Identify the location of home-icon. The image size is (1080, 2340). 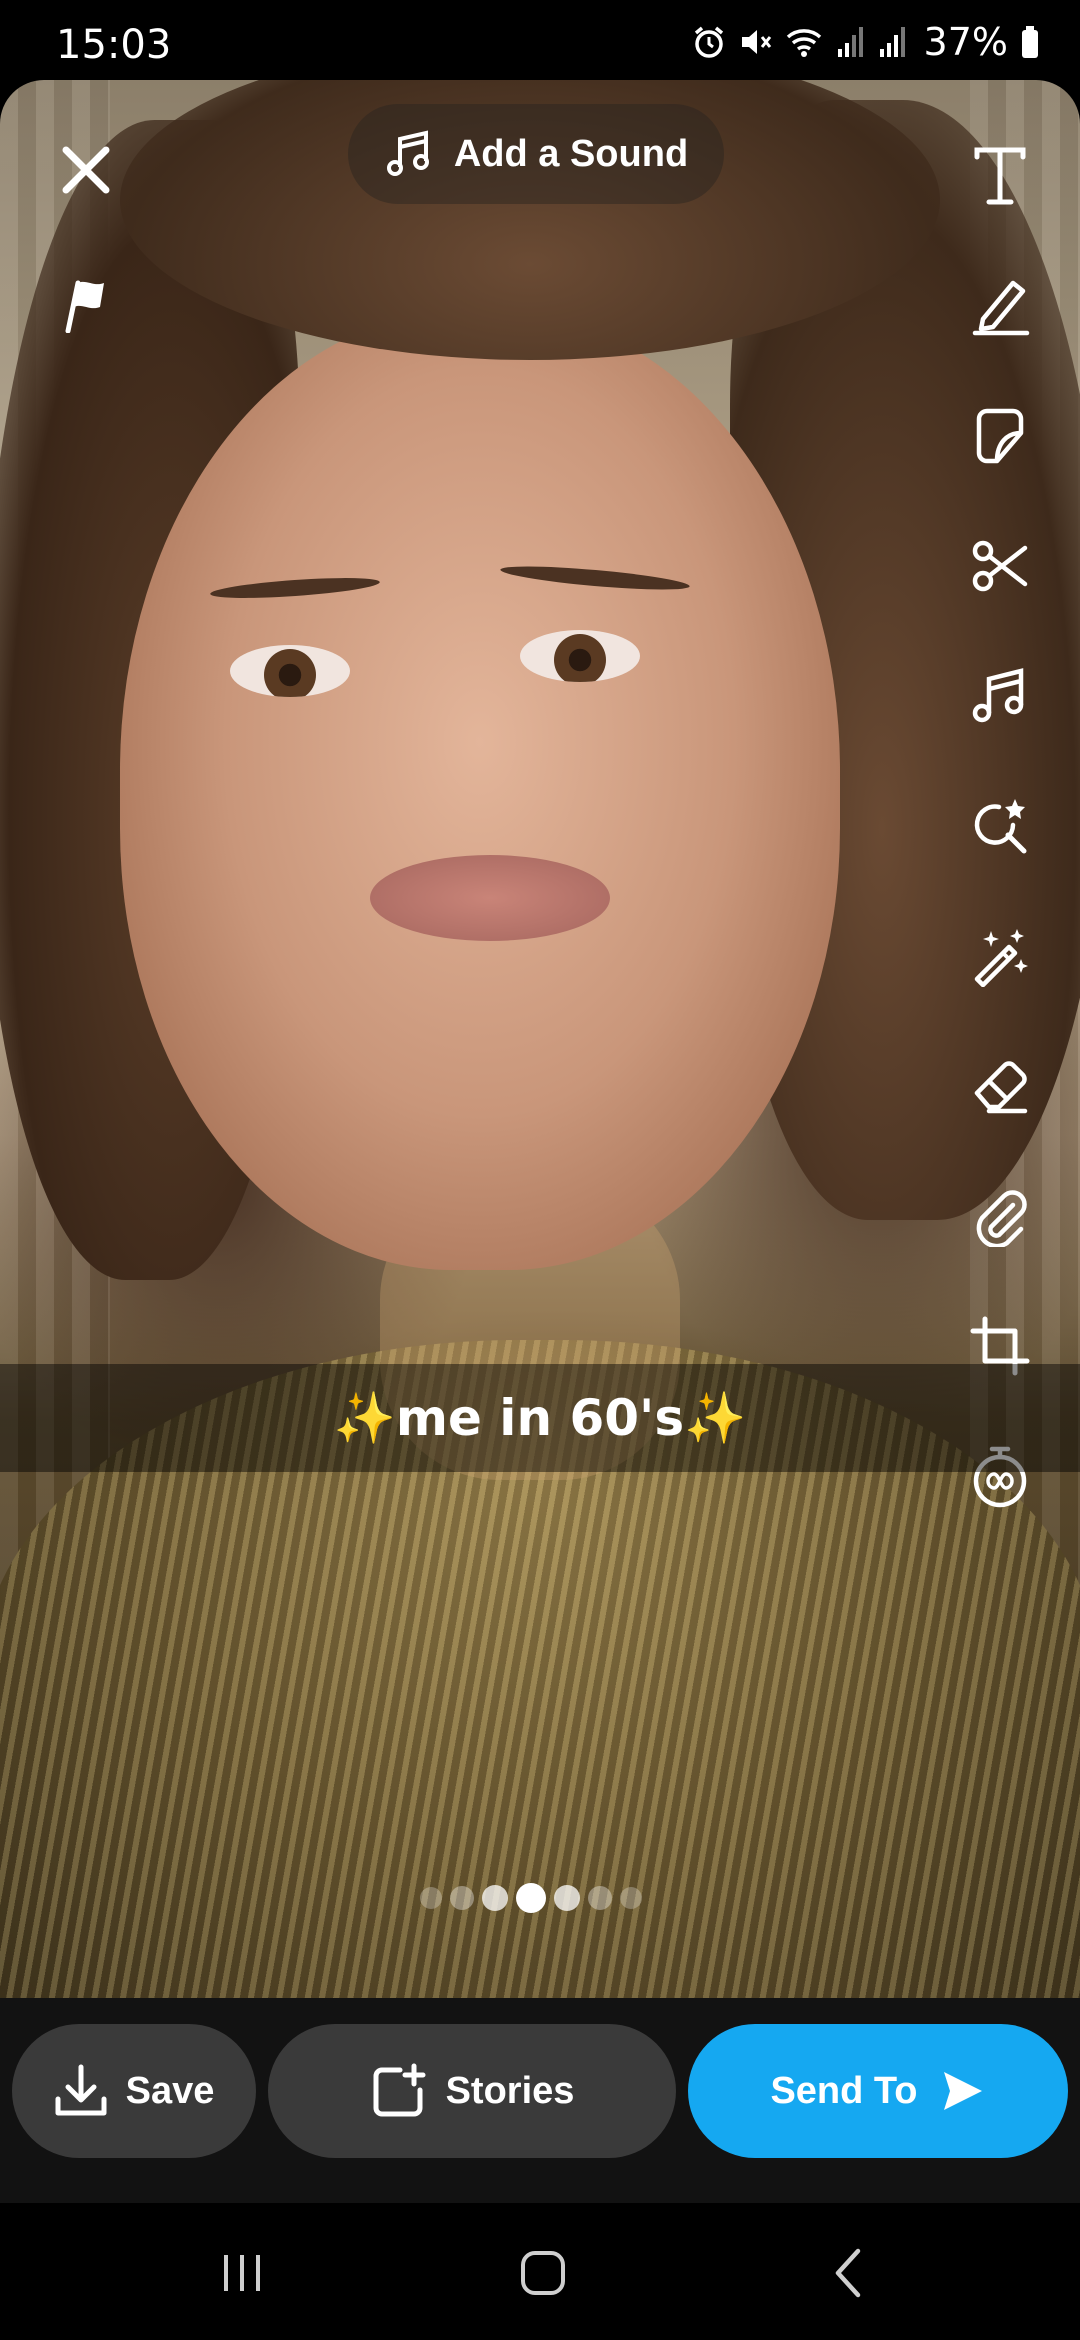
(543, 2273).